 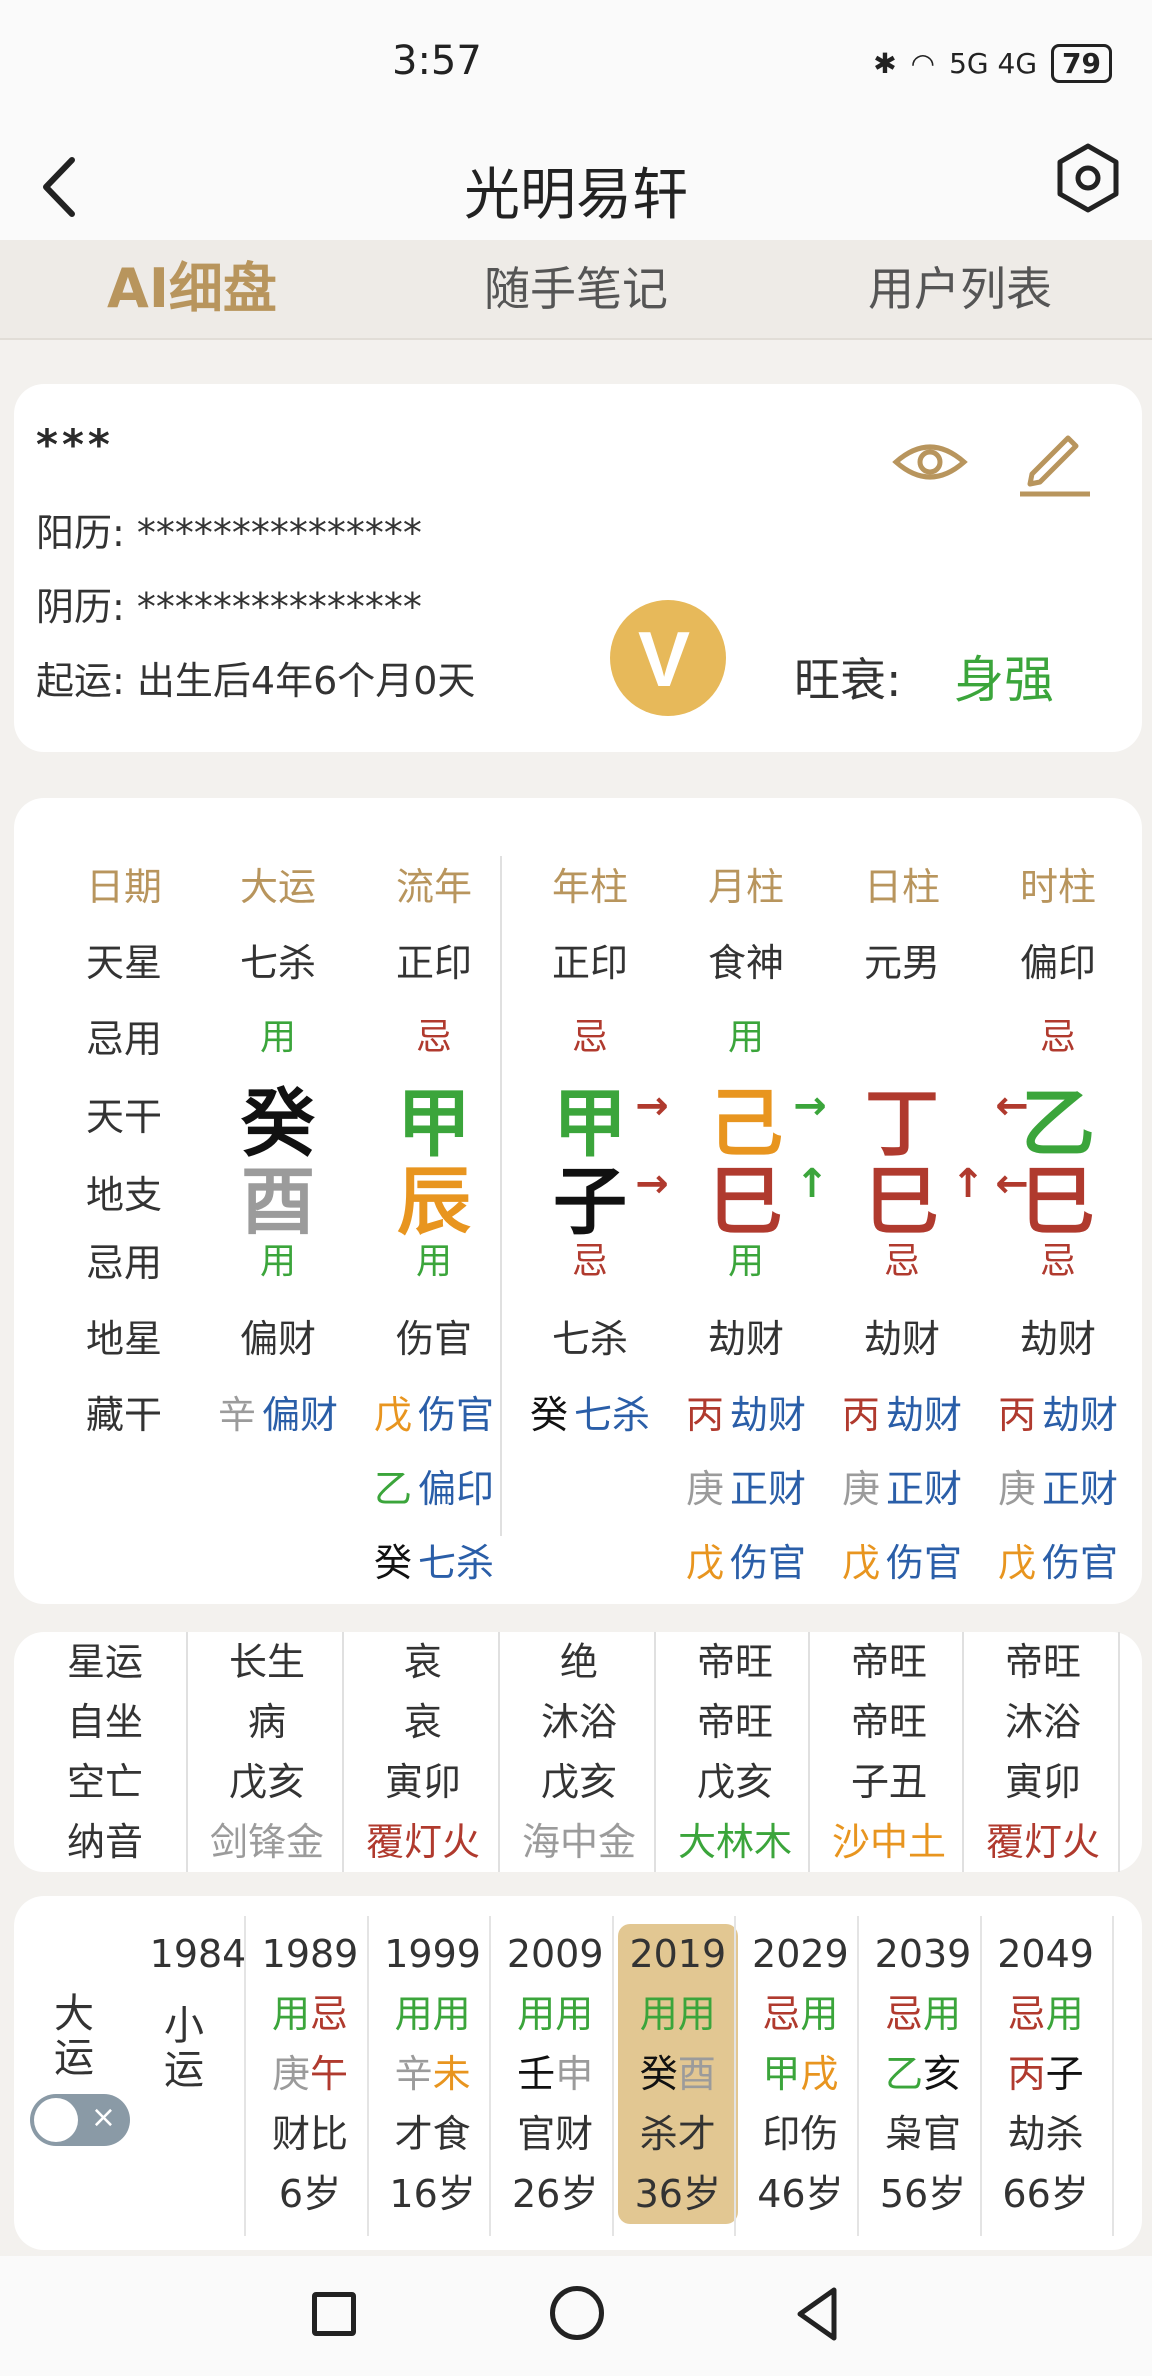 I want to click on back-triangle-icon, so click(x=817, y=2314).